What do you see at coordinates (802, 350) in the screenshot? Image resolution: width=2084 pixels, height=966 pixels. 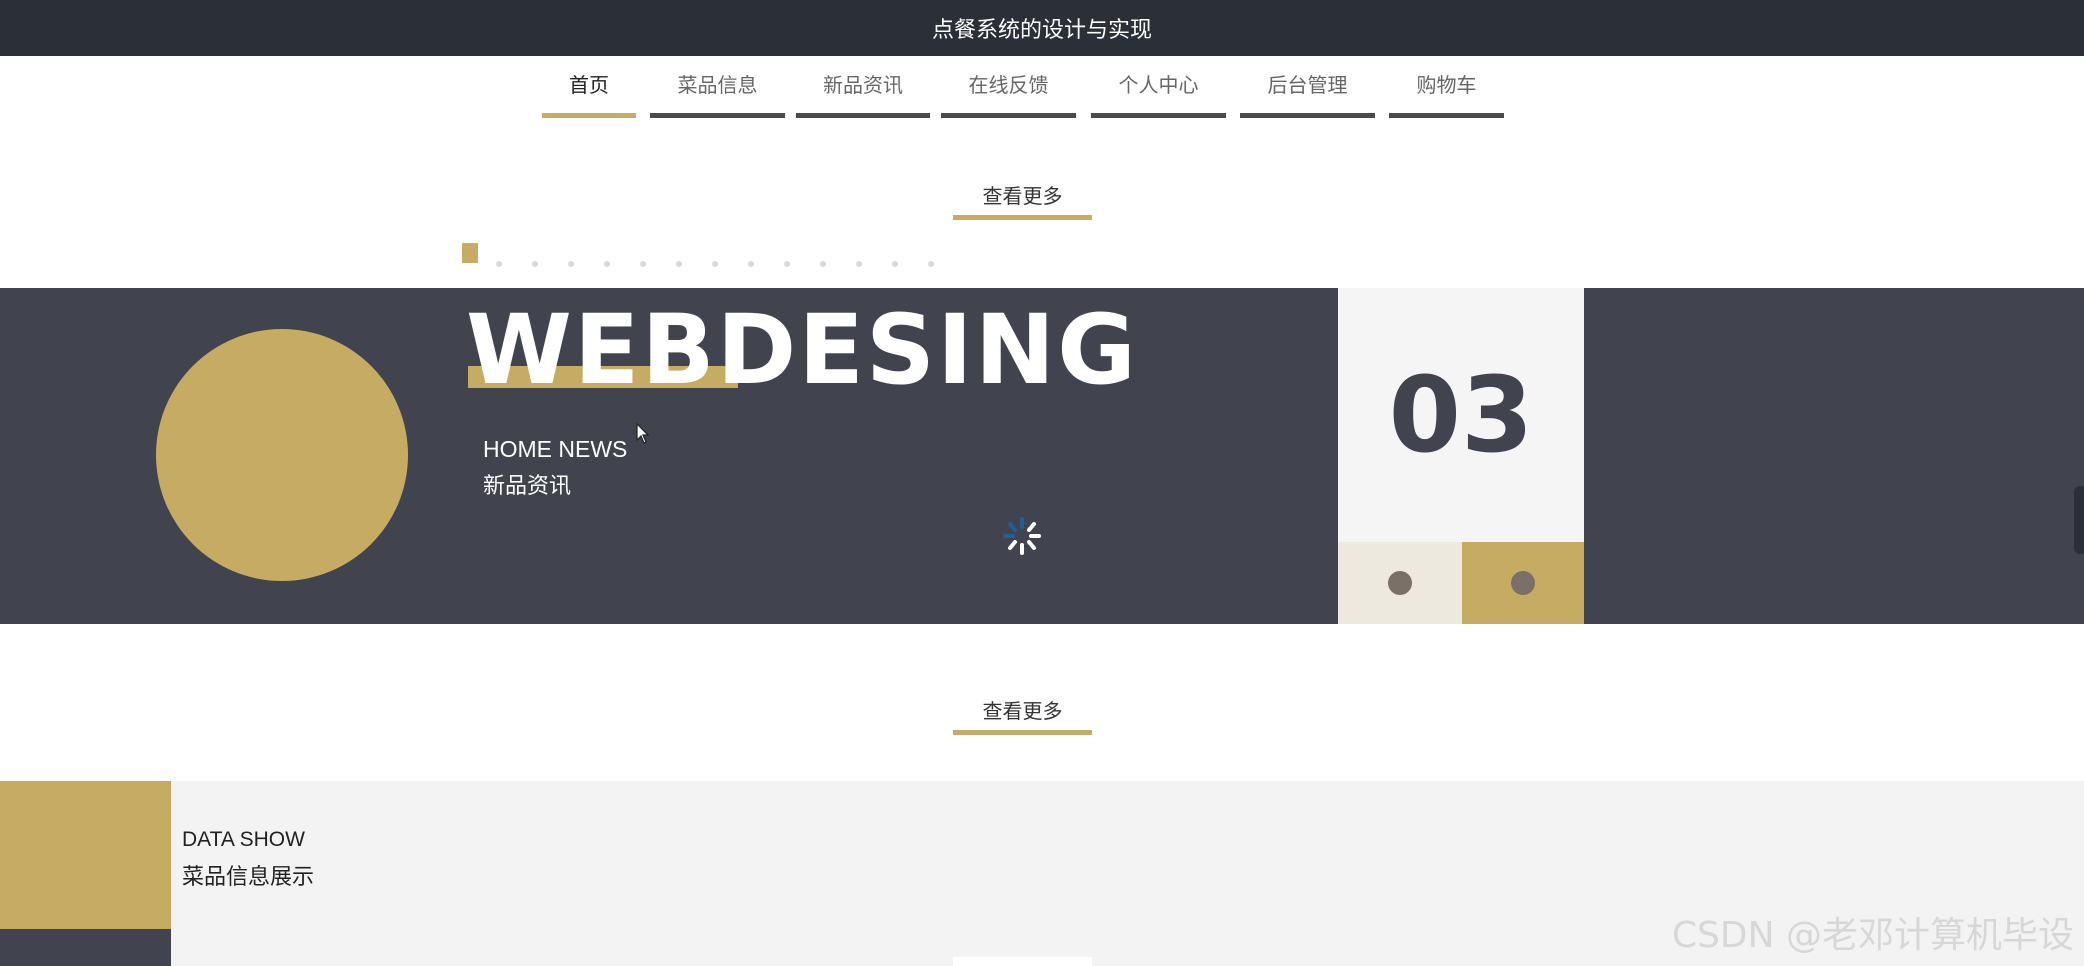 I see `banner-headline: WEBDESING` at bounding box center [802, 350].